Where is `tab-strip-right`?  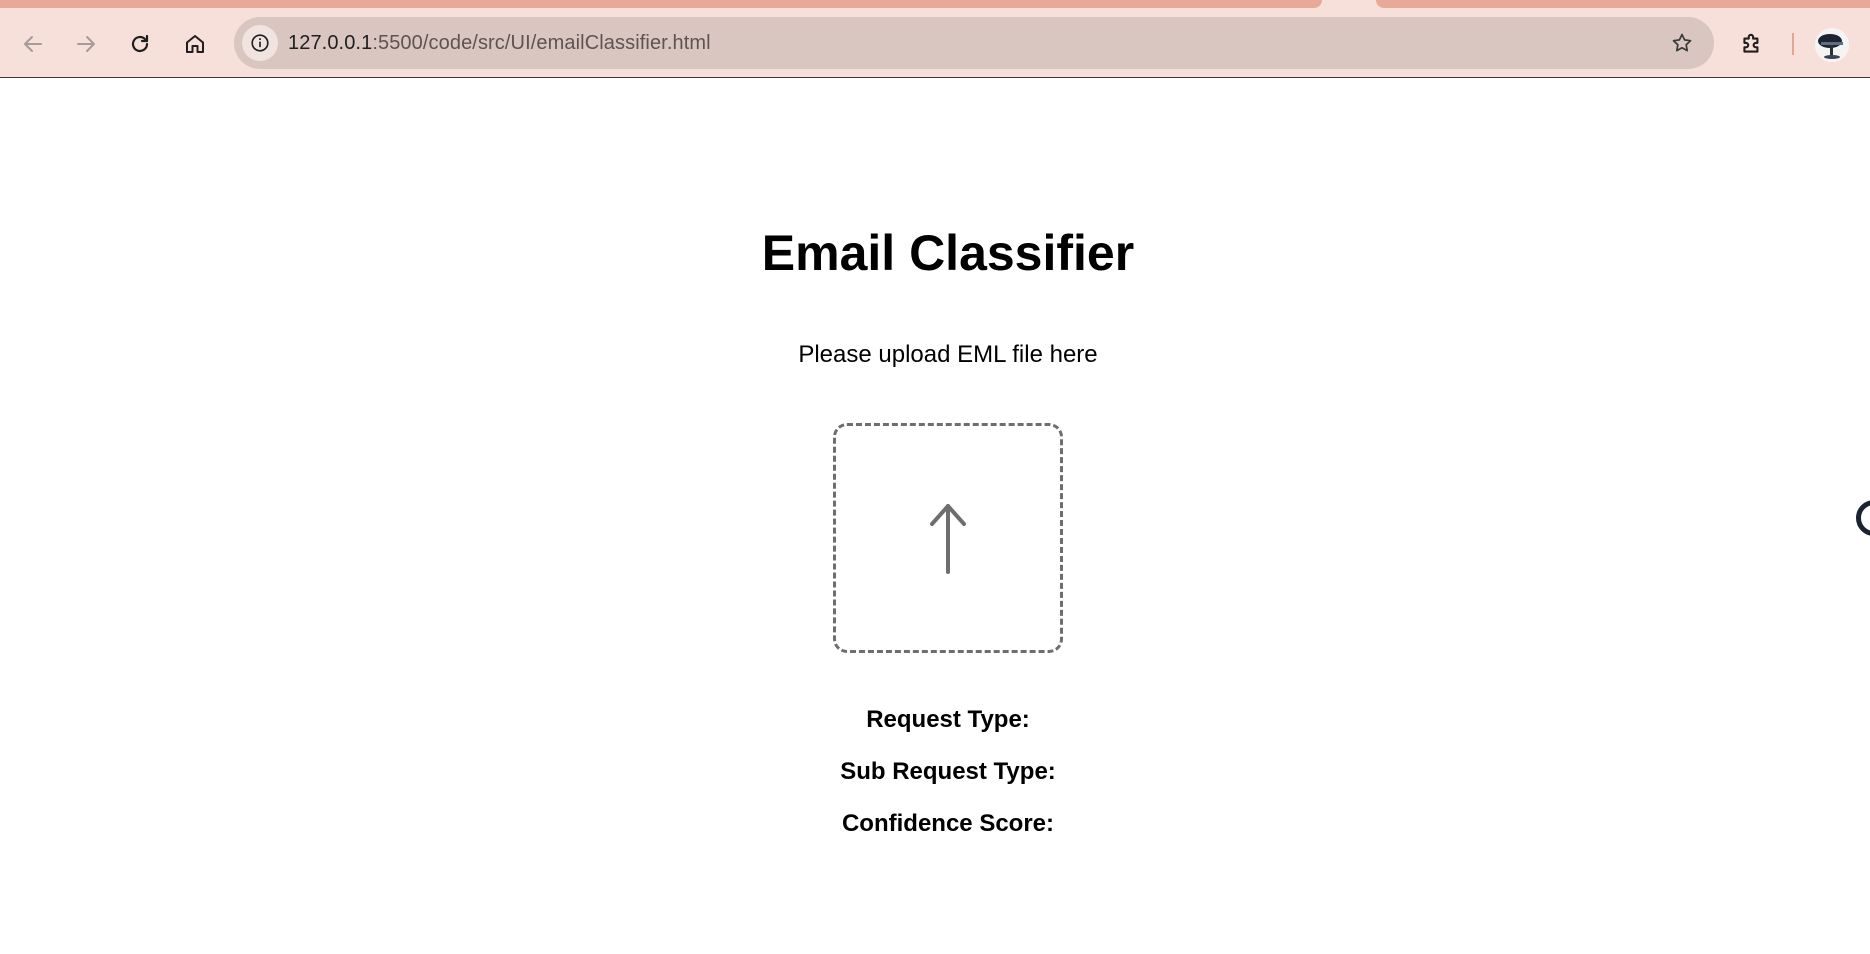 tab-strip-right is located at coordinates (1623, 4).